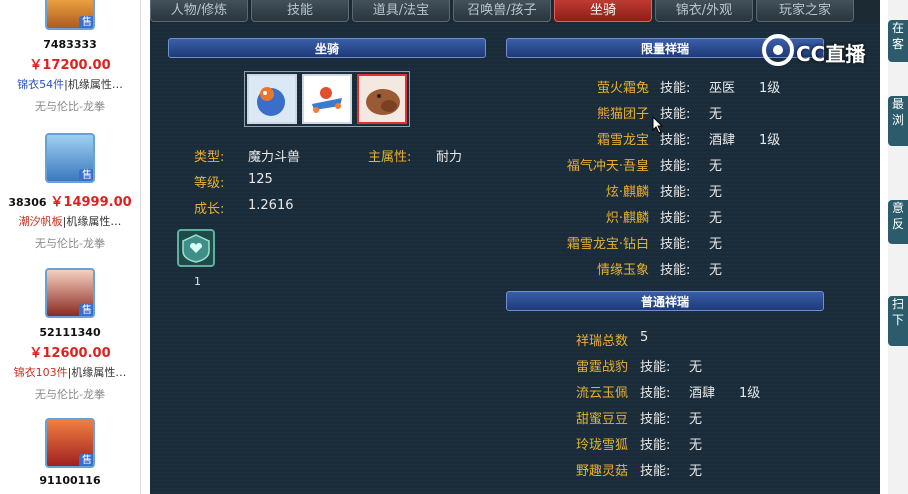 The image size is (908, 494). Describe the element at coordinates (665, 301) in the screenshot. I see `normal-section-header: 普通祥瑞` at that location.